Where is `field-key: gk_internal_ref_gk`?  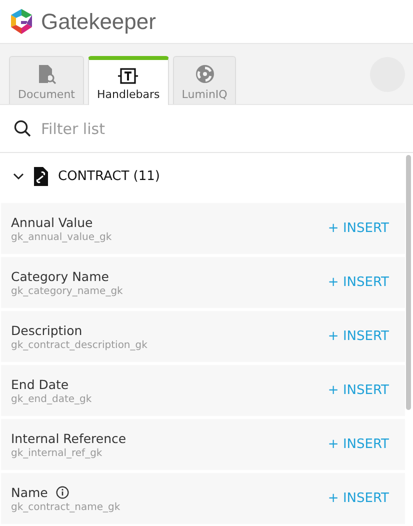 field-key: gk_internal_ref_gk is located at coordinates (169, 453).